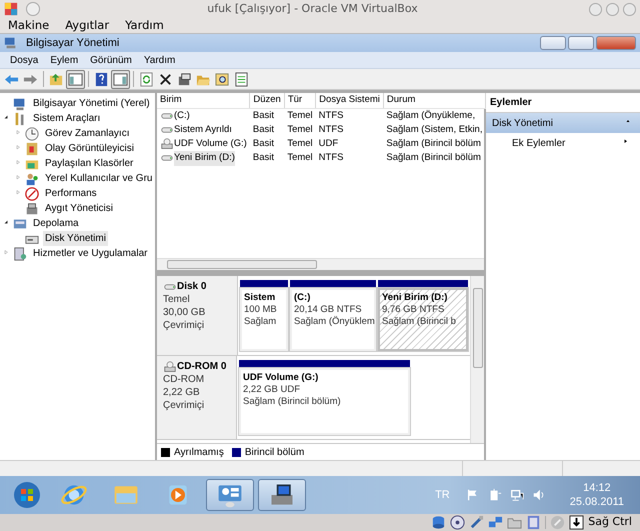  Describe the element at coordinates (56, 79) in the screenshot. I see `folder-up-icon` at that location.